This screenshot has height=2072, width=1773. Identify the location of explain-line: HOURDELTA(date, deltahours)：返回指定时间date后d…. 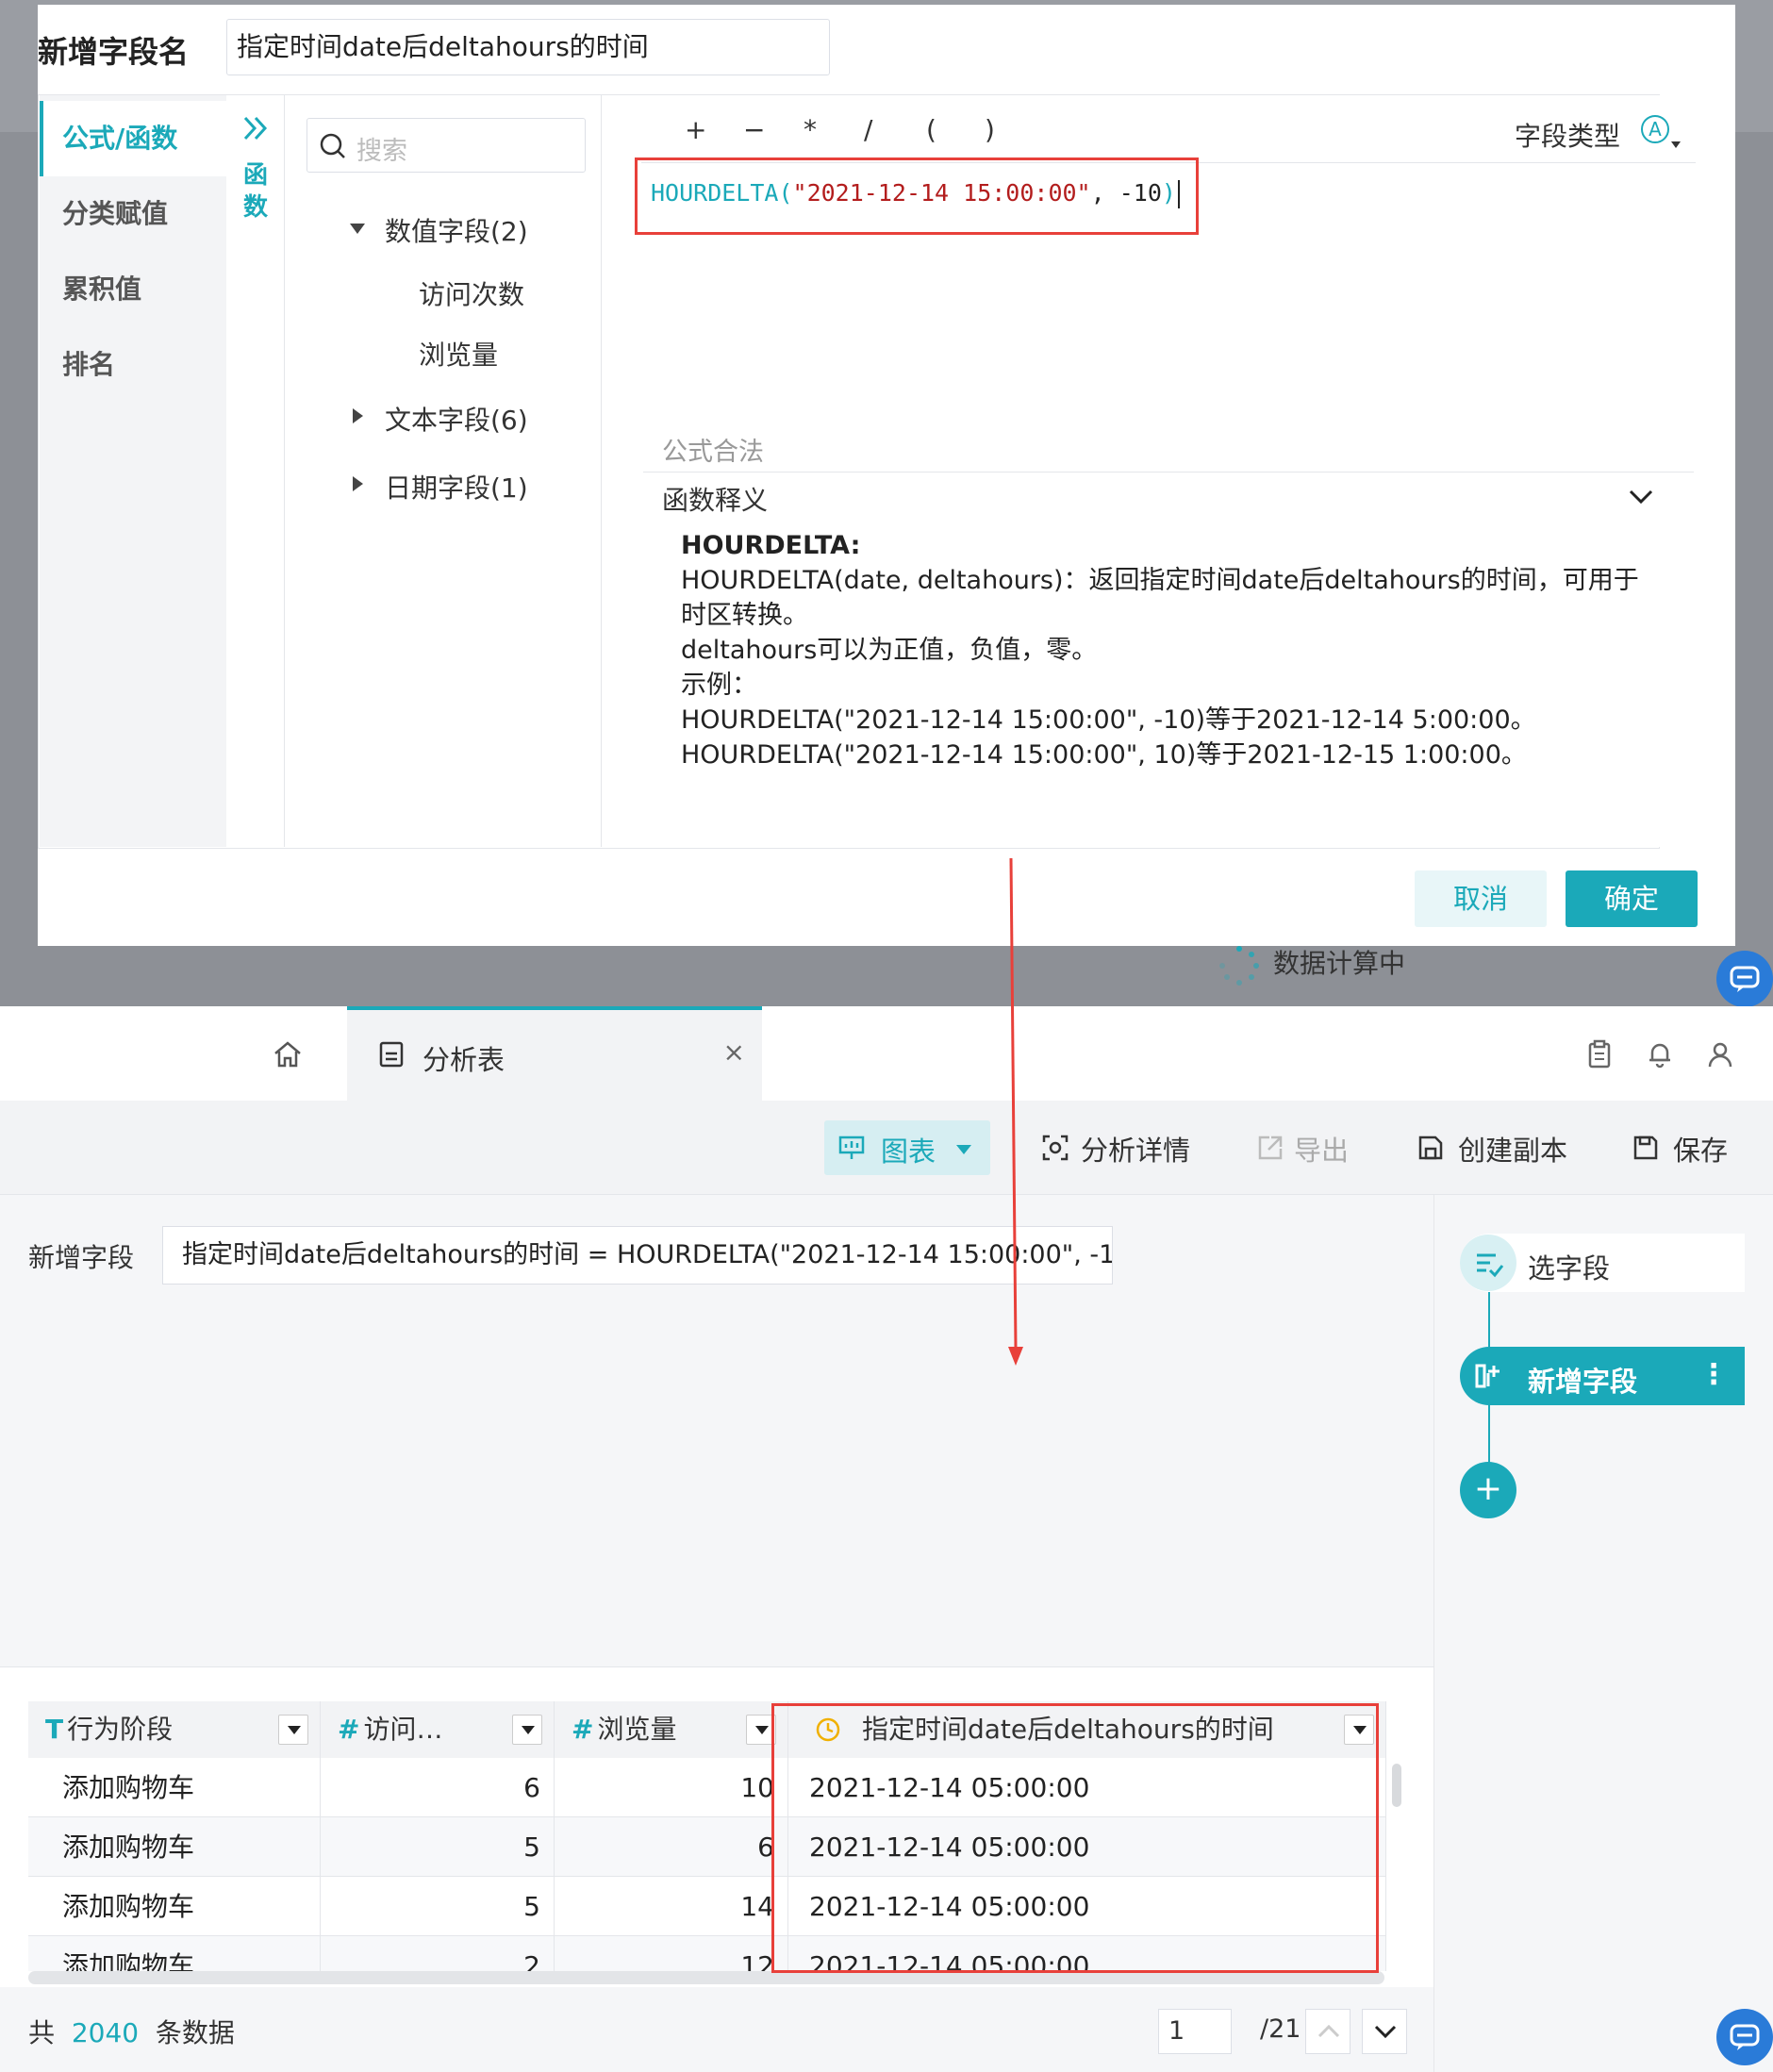
(1160, 598).